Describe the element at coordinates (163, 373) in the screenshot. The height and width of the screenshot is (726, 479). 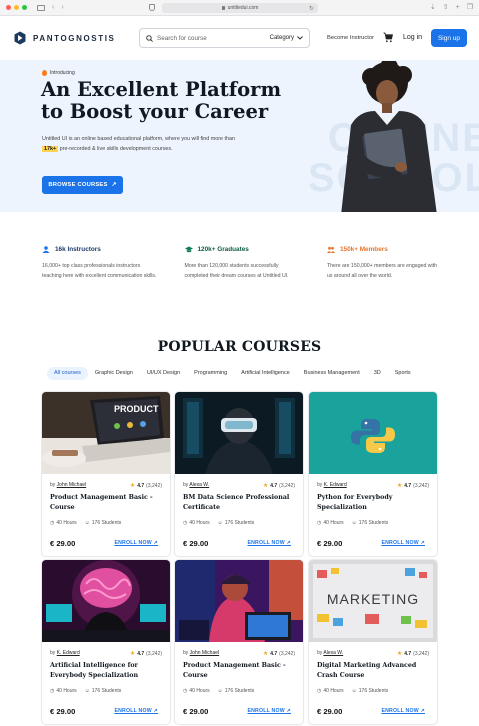
I see `tab-ui-ux-design: UI/UX Design` at that location.